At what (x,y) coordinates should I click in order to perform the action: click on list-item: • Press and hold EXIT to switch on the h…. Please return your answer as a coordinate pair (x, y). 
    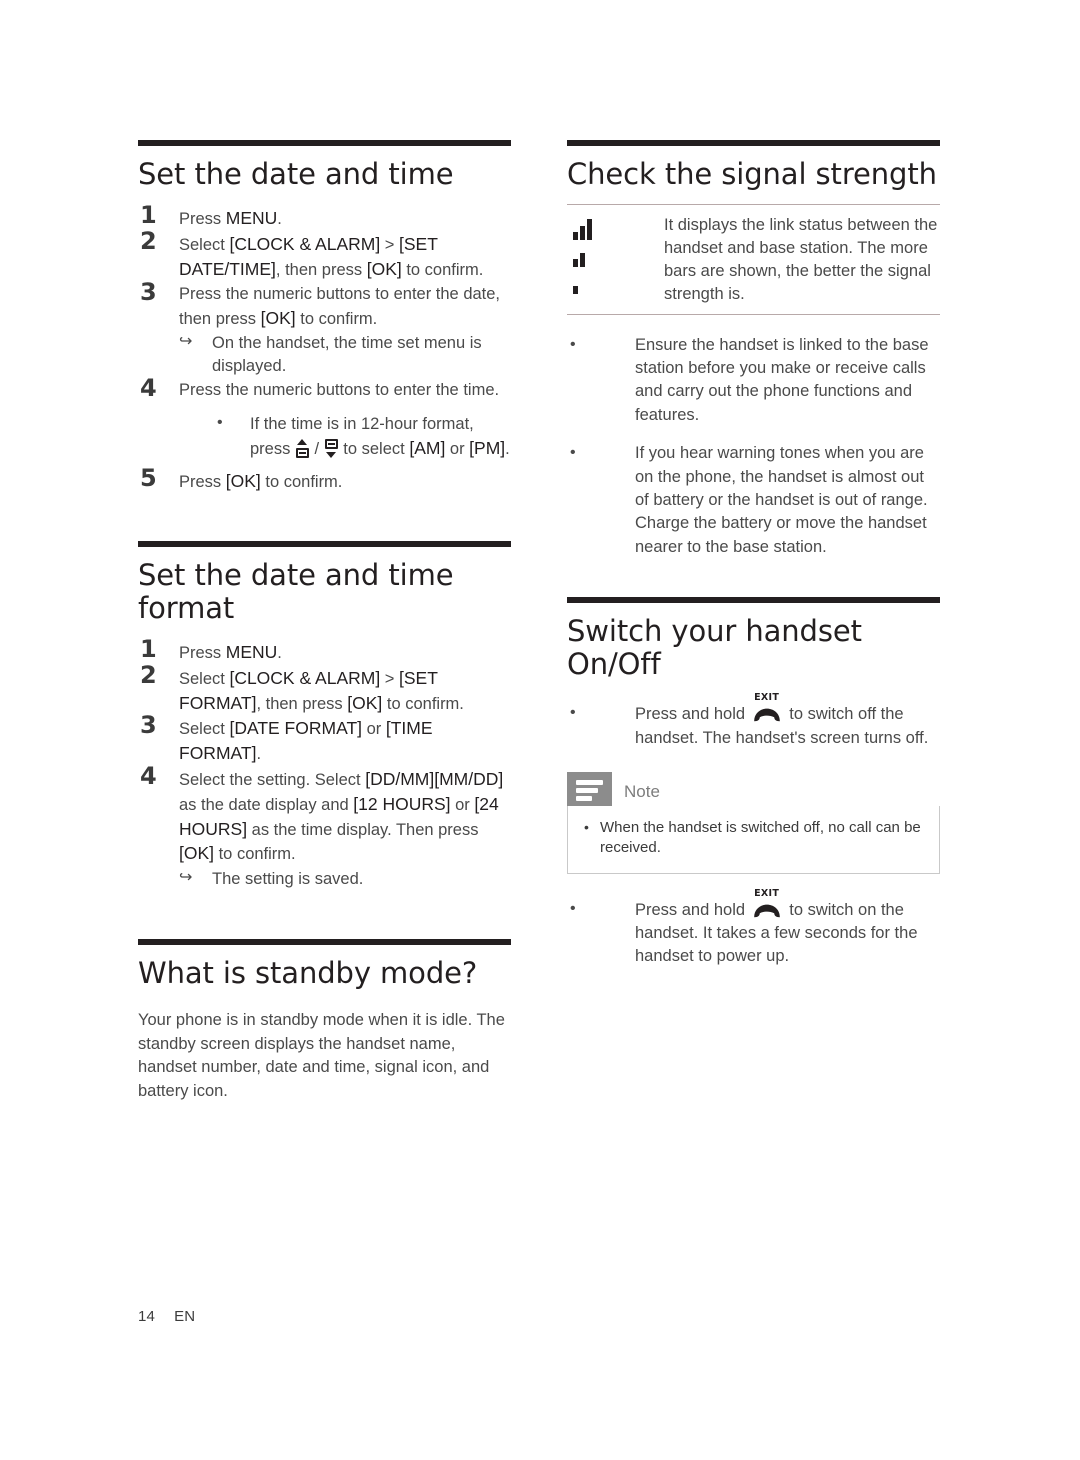
    Looking at the image, I should click on (753, 928).